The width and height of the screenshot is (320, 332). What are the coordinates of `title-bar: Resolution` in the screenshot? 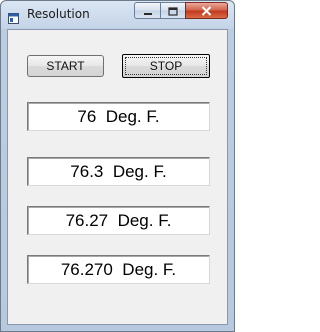 It's located at (117, 15).